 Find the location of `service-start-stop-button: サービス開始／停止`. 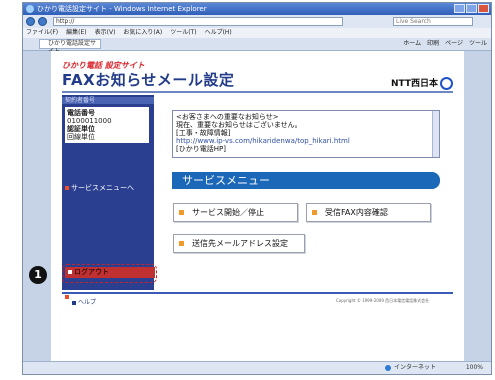

service-start-stop-button: サービス開始／停止 is located at coordinates (235, 212).